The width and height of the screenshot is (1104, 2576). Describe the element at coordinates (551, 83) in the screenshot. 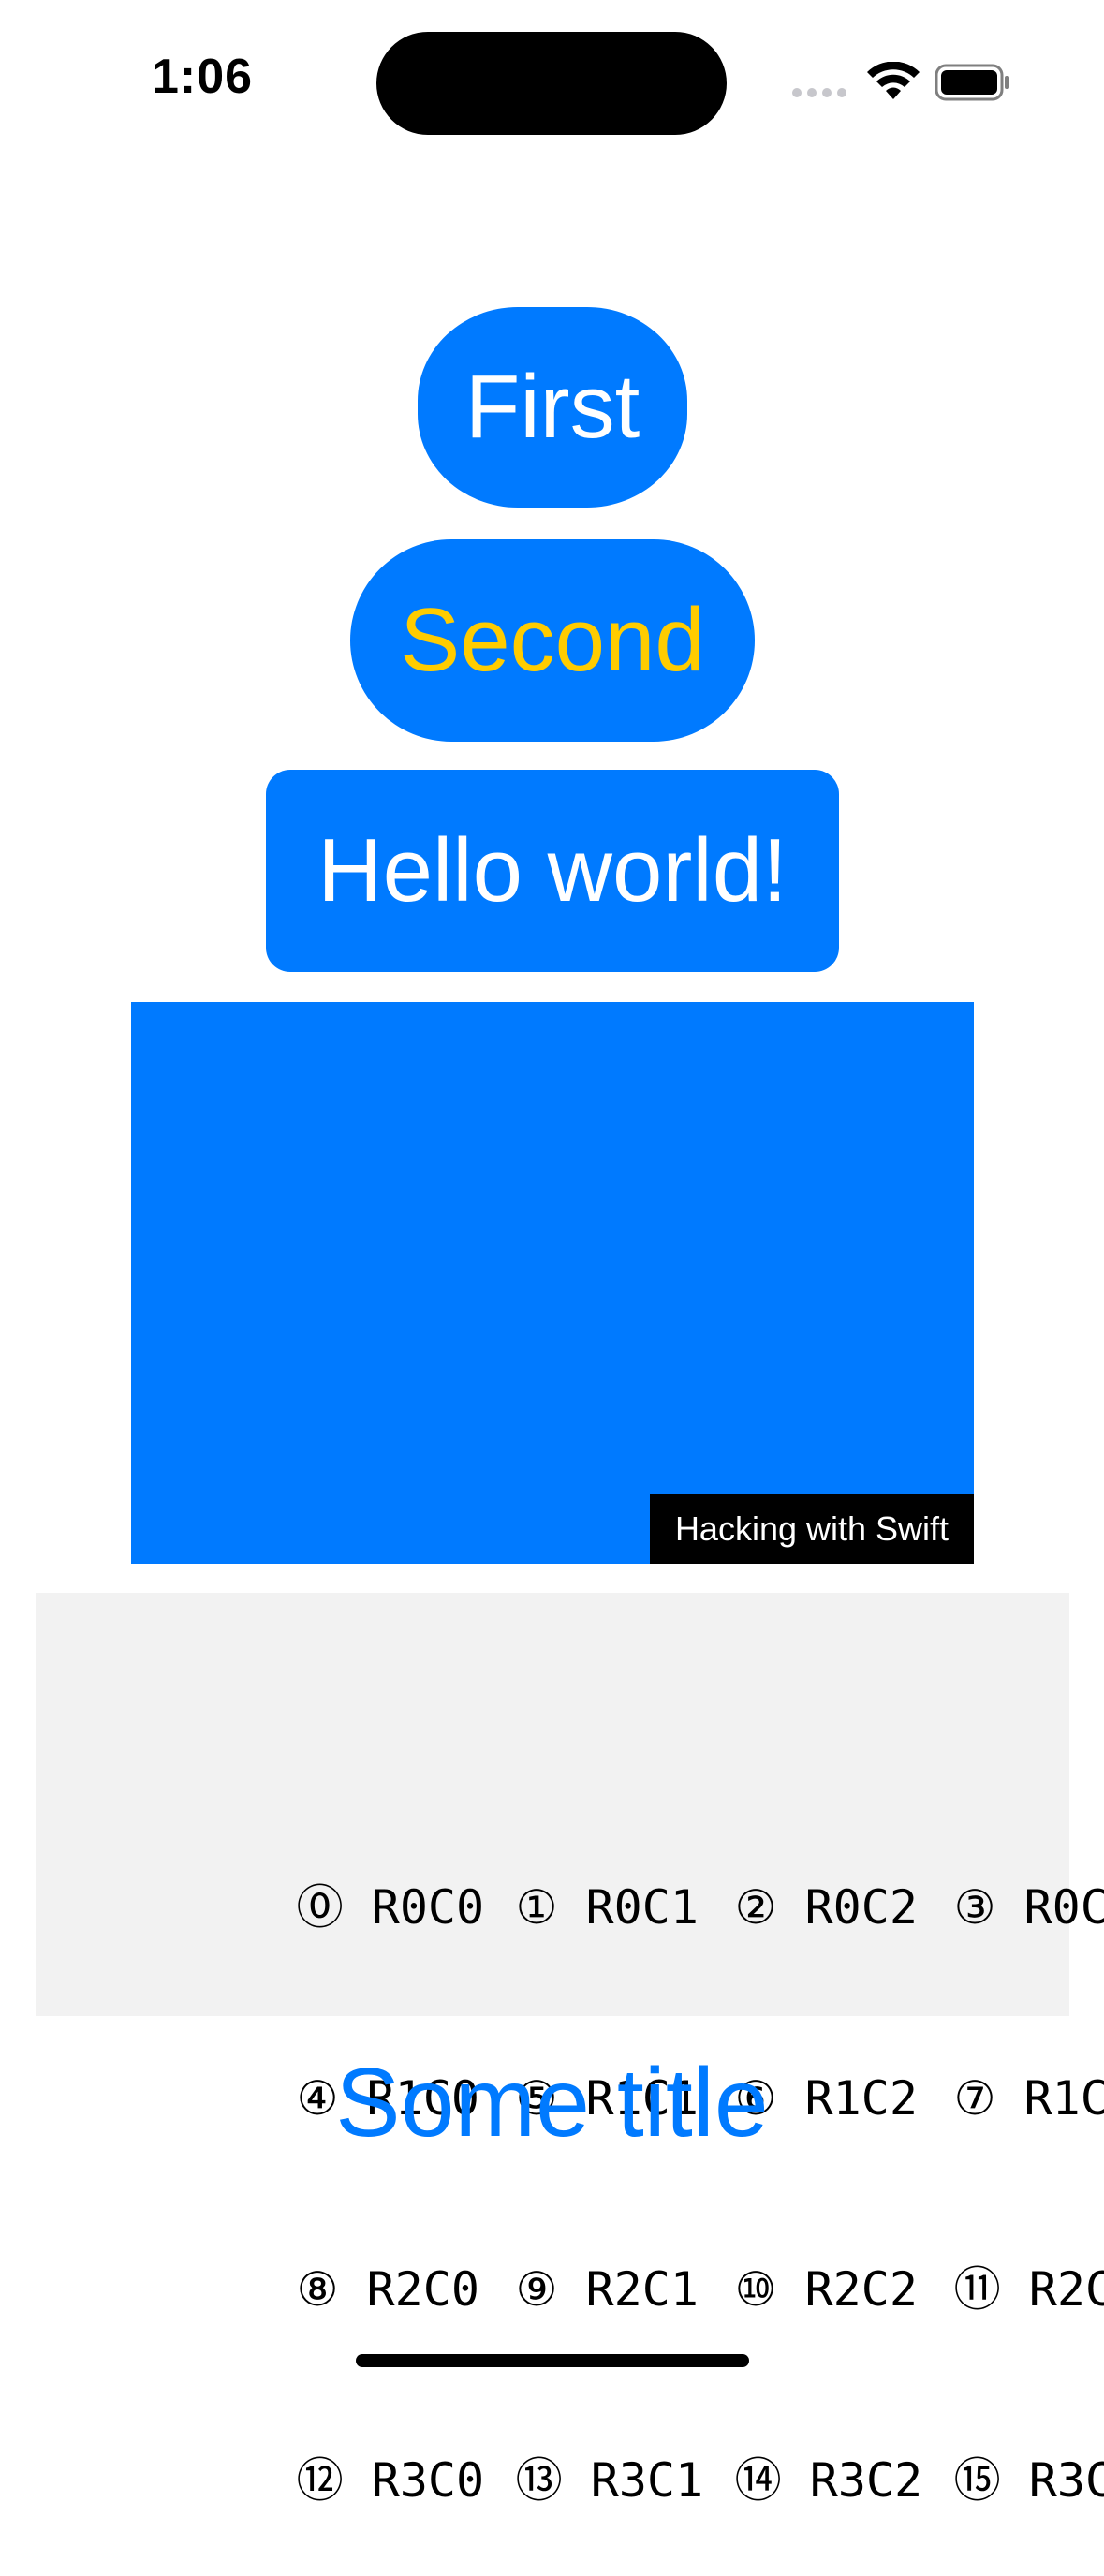

I see `dynamic-island` at that location.